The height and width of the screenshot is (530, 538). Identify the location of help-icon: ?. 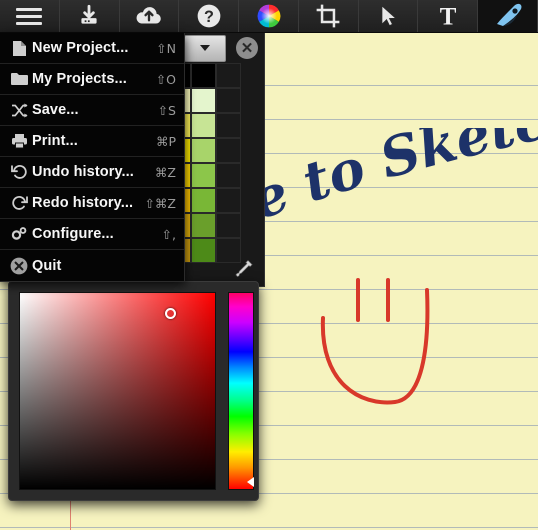
(209, 16).